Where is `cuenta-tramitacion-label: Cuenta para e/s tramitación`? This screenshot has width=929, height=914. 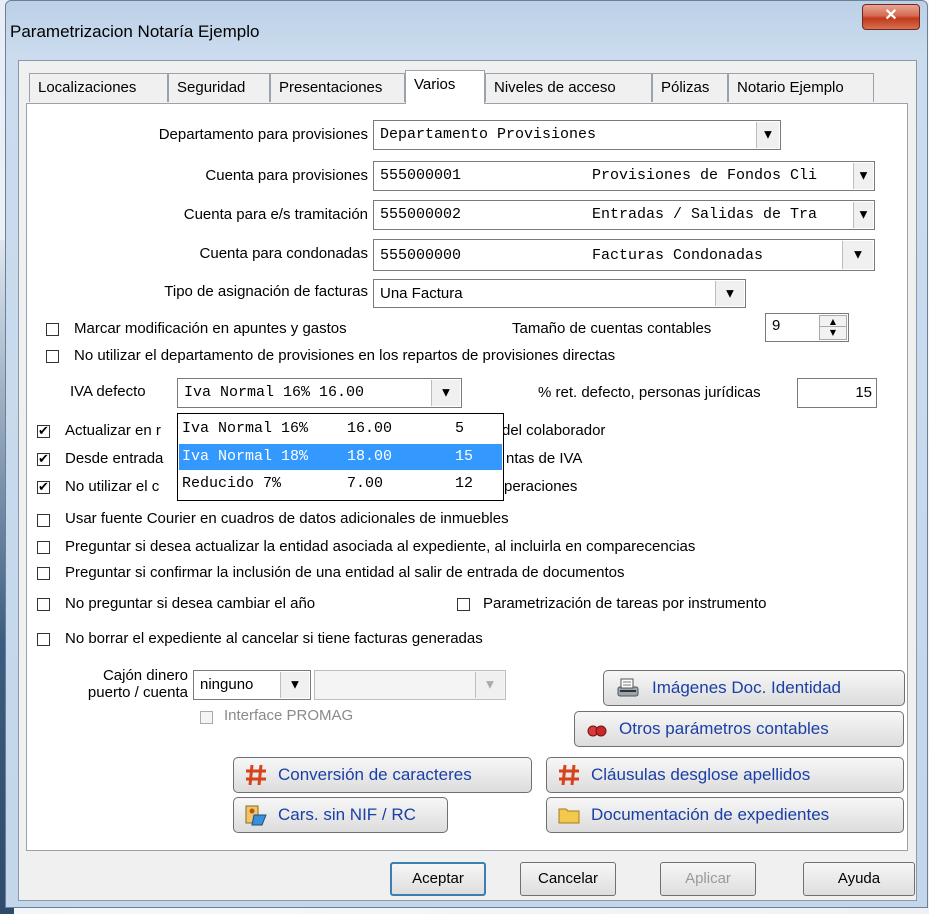 cuenta-tramitacion-label: Cuenta para e/s tramitación is located at coordinates (275, 214).